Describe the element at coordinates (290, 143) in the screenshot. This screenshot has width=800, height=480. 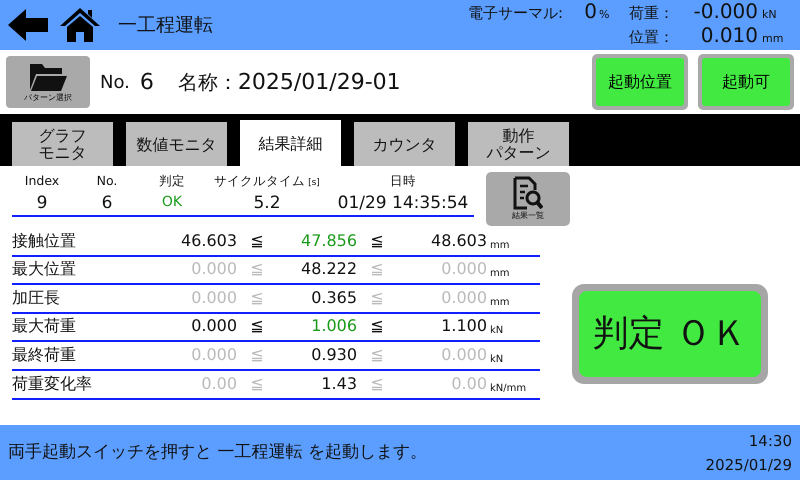
I see `tab: 結果詳細` at that location.